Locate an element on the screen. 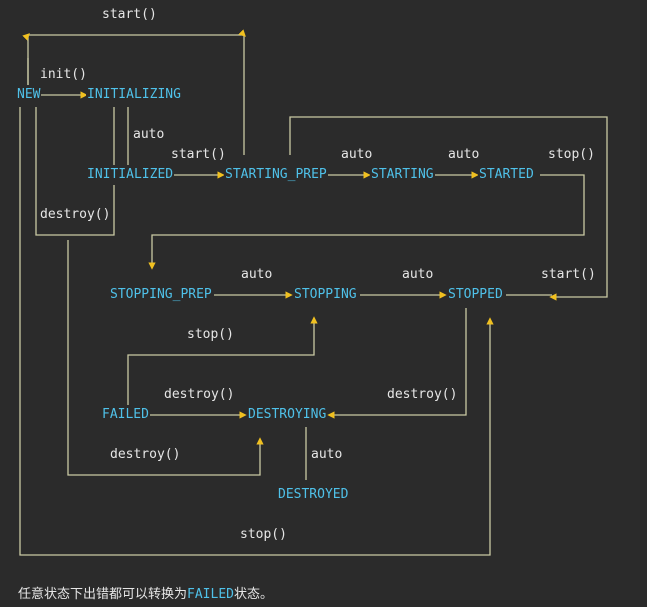 This screenshot has width=647, height=607. label-auto-starting-prep: auto is located at coordinates (357, 155).